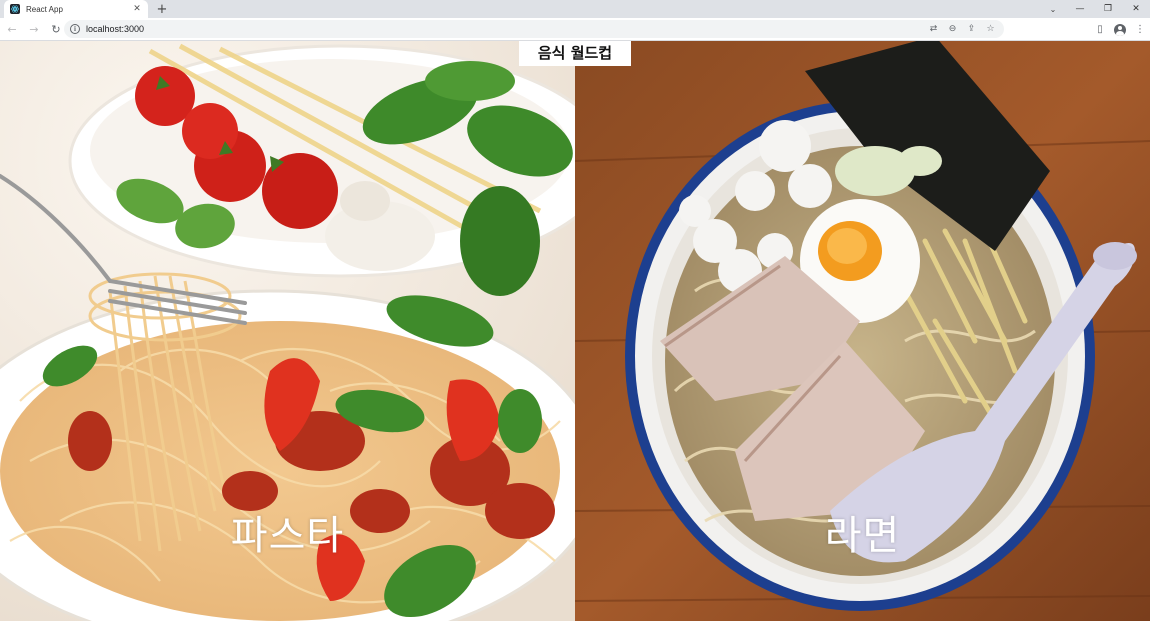 The width and height of the screenshot is (1150, 621). I want to click on translate-icon: ⇄, so click(933, 29).